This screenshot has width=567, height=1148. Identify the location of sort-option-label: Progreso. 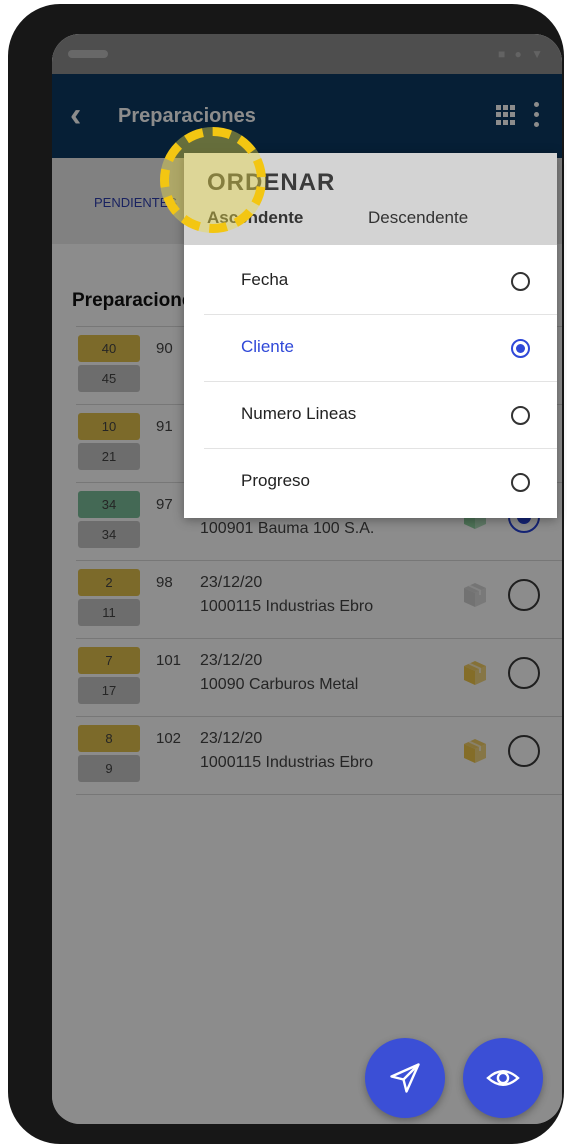
(275, 480).